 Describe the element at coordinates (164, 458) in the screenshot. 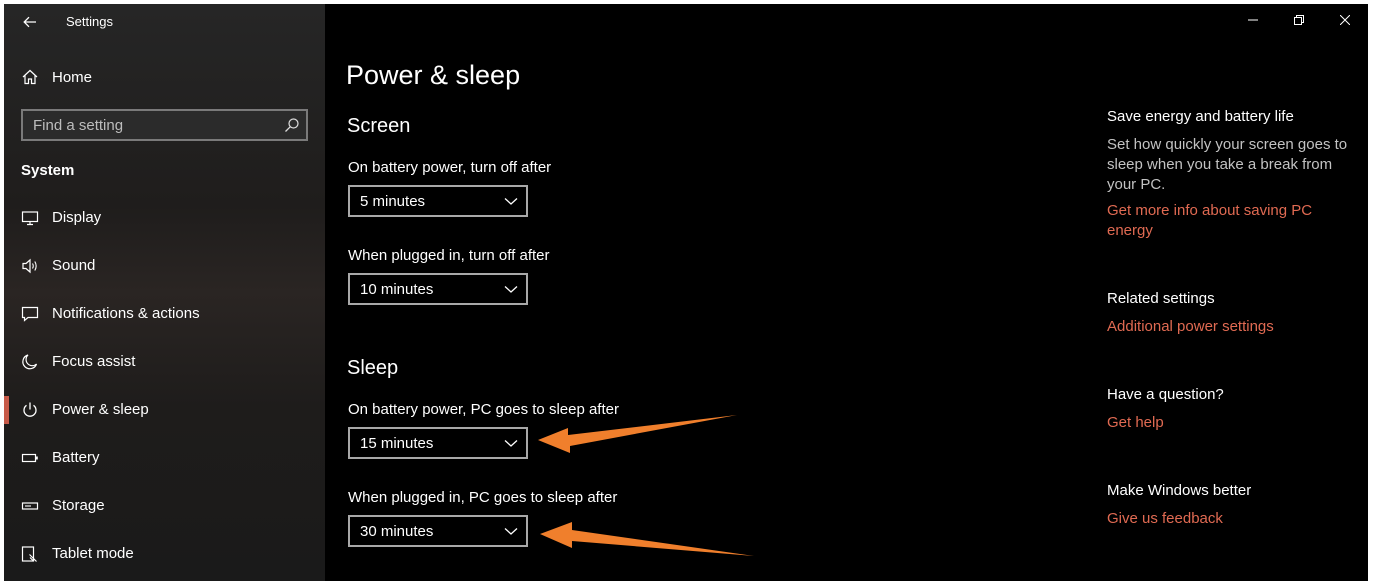

I see `sidebar-item-battery: Battery` at that location.